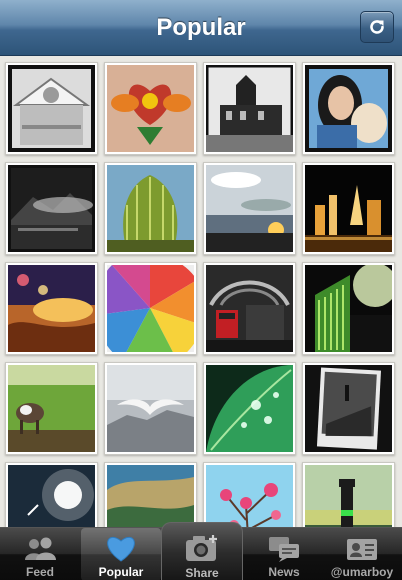 The image size is (402, 580). I want to click on page-title: Popular, so click(201, 27).